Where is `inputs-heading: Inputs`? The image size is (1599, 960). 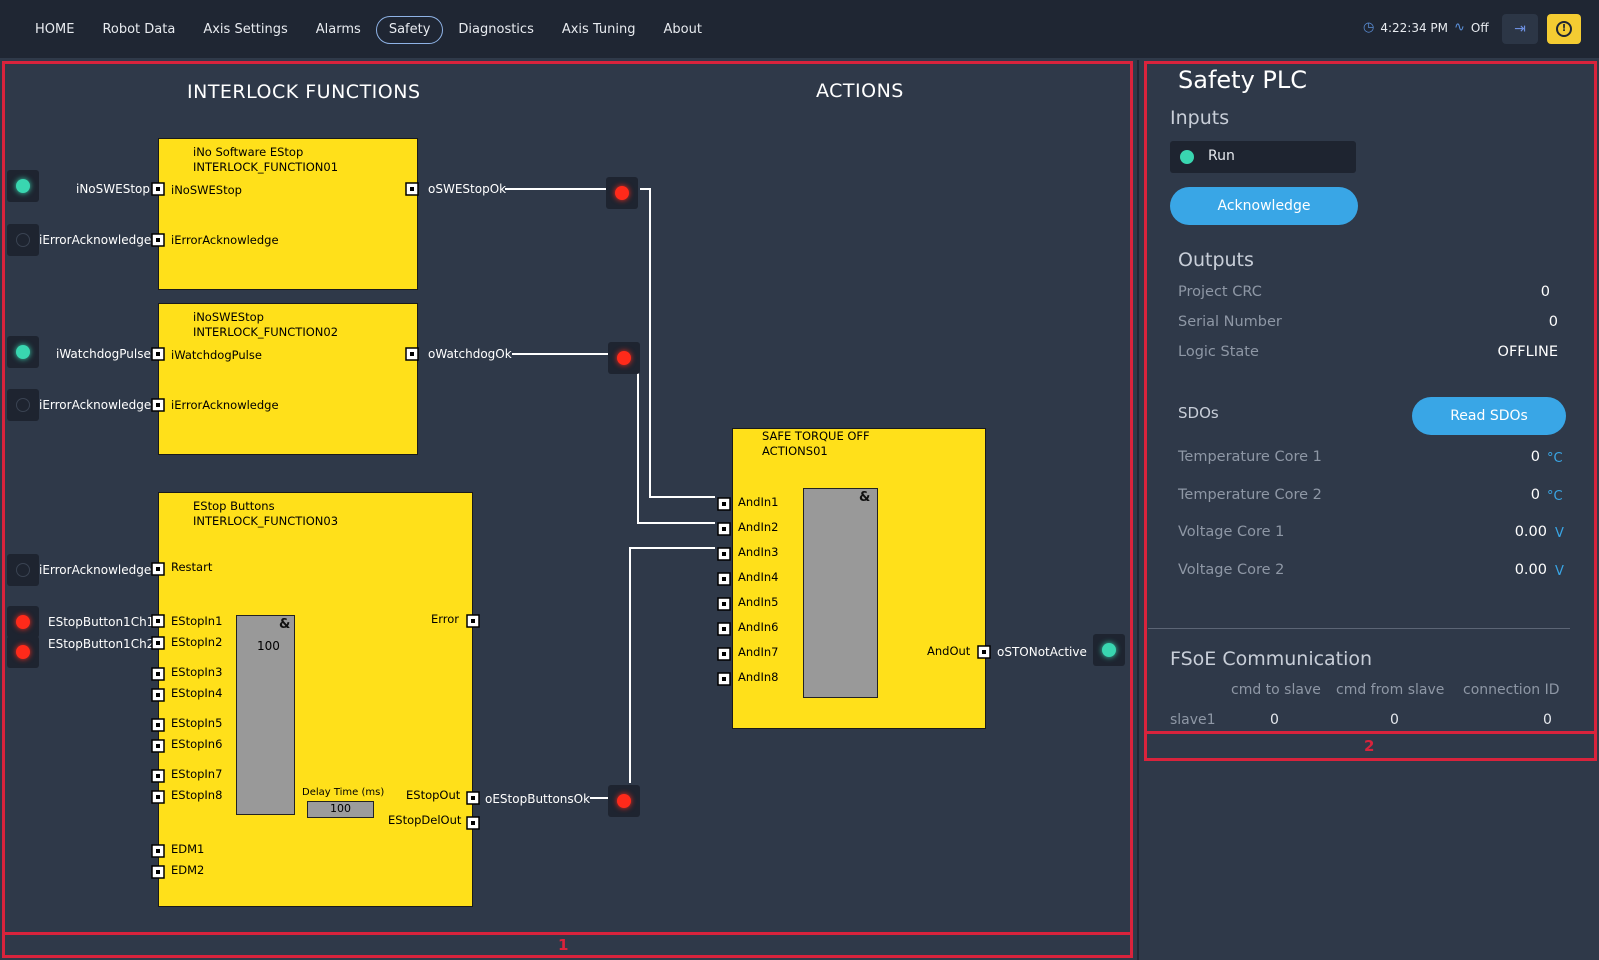 inputs-heading: Inputs is located at coordinates (1200, 118).